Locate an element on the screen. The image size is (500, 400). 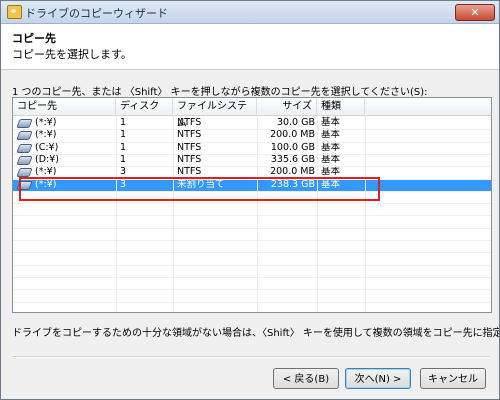
cell-size: 335.6 GB is located at coordinates (292, 159).